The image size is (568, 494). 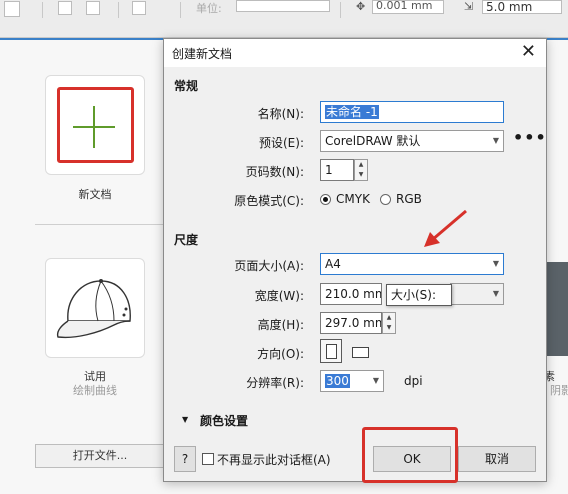 I want to click on resolution-value: 300, so click(x=337, y=381).